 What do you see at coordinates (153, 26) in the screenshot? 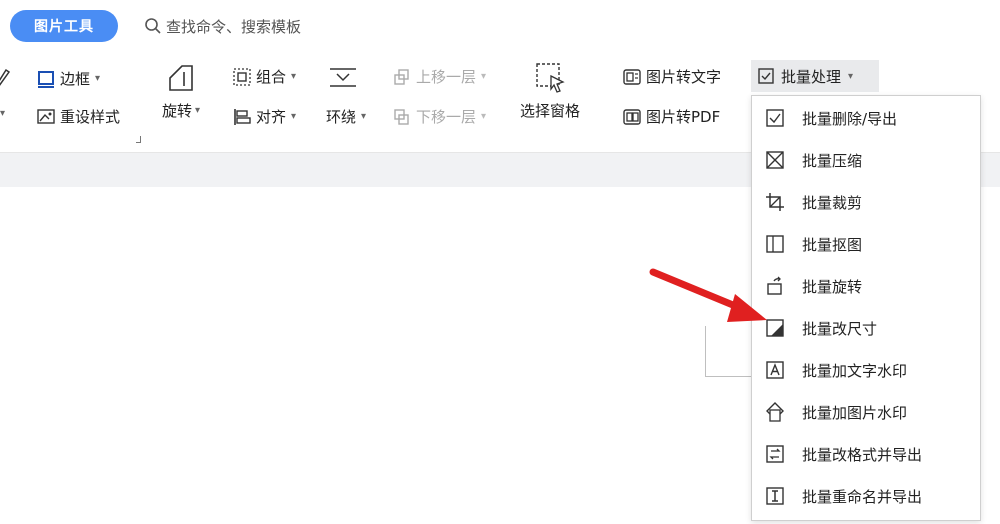
I see `search-icon` at bounding box center [153, 26].